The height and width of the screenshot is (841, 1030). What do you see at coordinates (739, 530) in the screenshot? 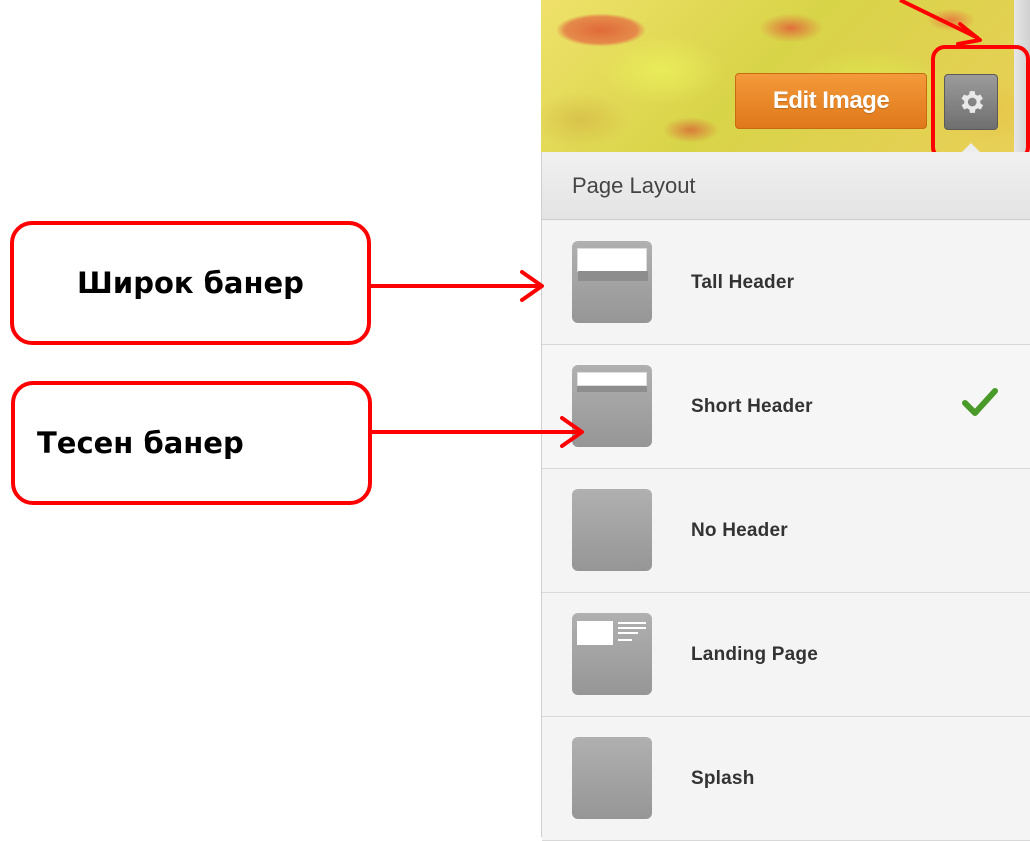
I see `layout-option-label: No Header` at bounding box center [739, 530].